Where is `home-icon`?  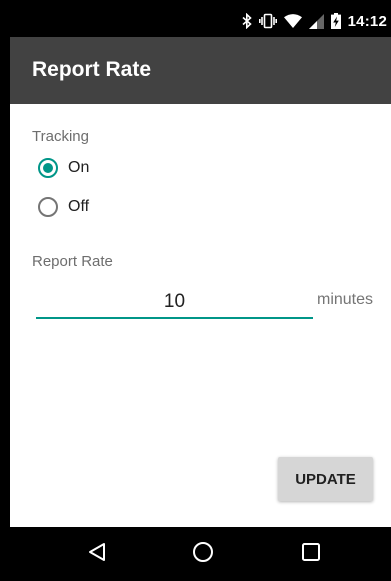
home-icon is located at coordinates (203, 554).